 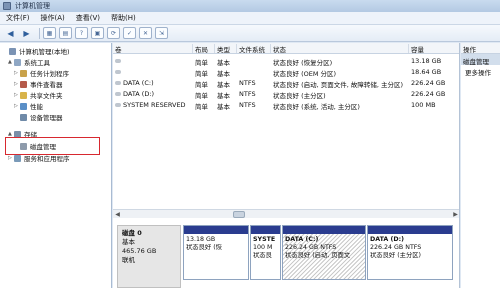 What do you see at coordinates (97, 33) in the screenshot?
I see `view-icon: ▣` at bounding box center [97, 33].